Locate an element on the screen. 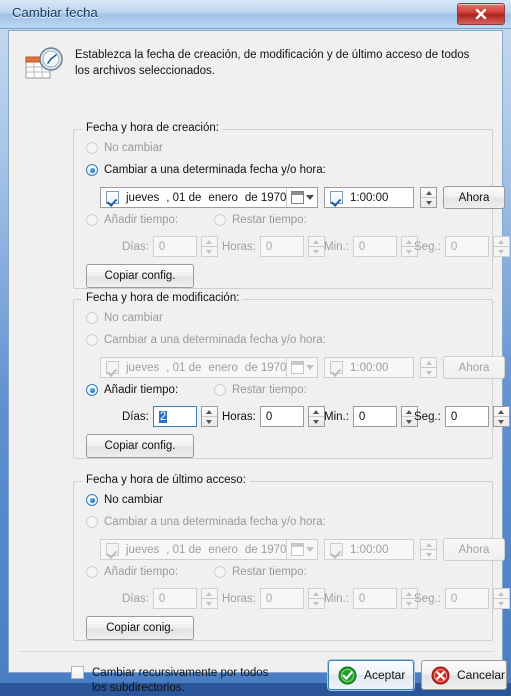 Image resolution: width=511 pixels, height=696 pixels. last-access-seconds-spinner is located at coordinates (501, 598).